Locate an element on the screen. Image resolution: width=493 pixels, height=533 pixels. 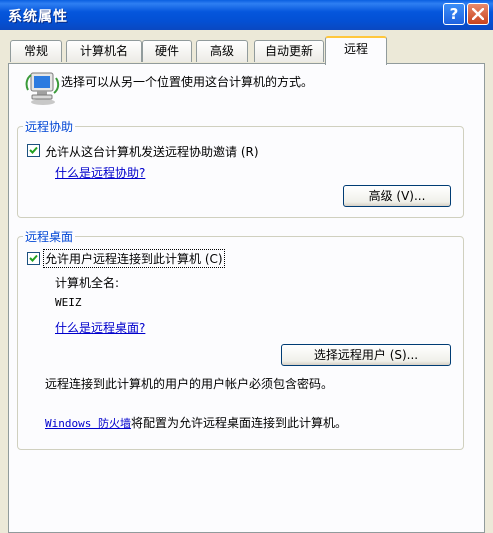
tab-computer-name: 计算机名 is located at coordinates (104, 51).